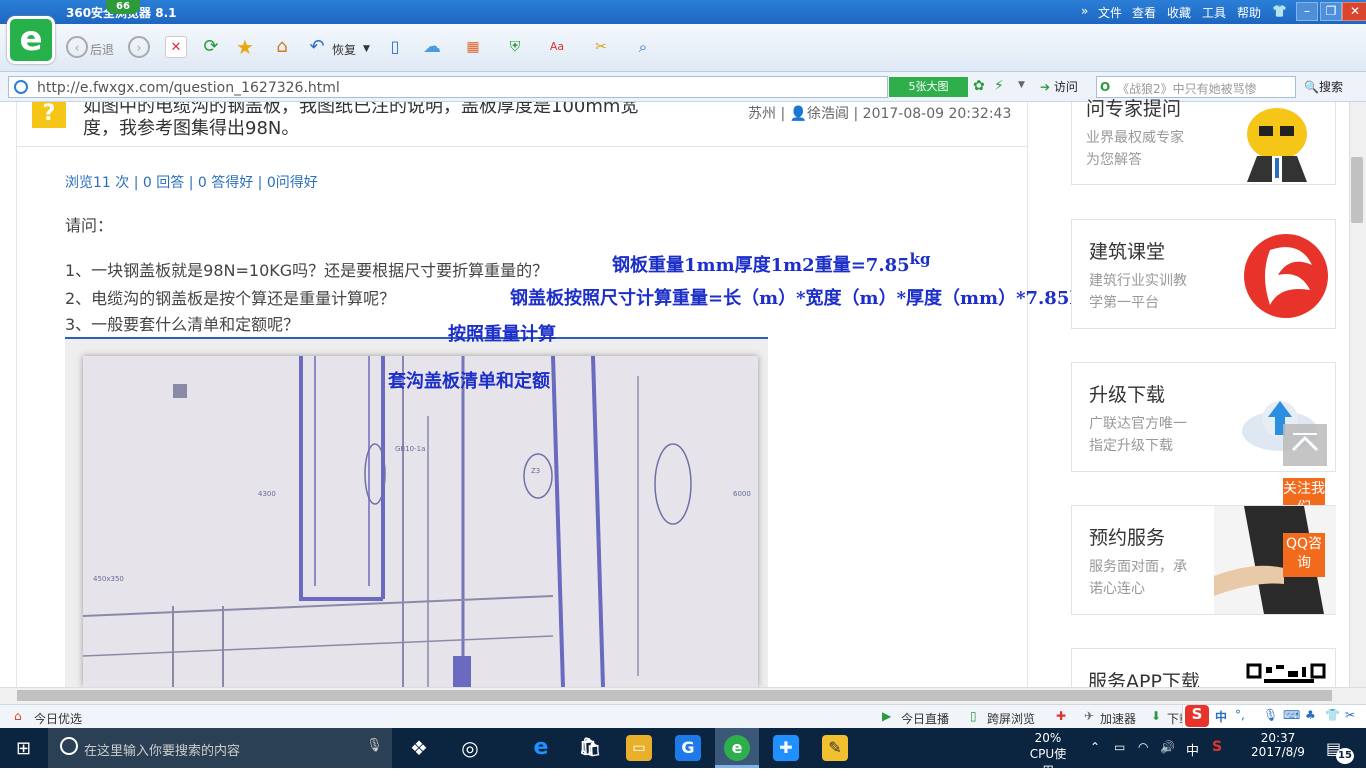 The width and height of the screenshot is (1366, 779). Describe the element at coordinates (49, 115) in the screenshot. I see `question-mark-icon: ?` at that location.